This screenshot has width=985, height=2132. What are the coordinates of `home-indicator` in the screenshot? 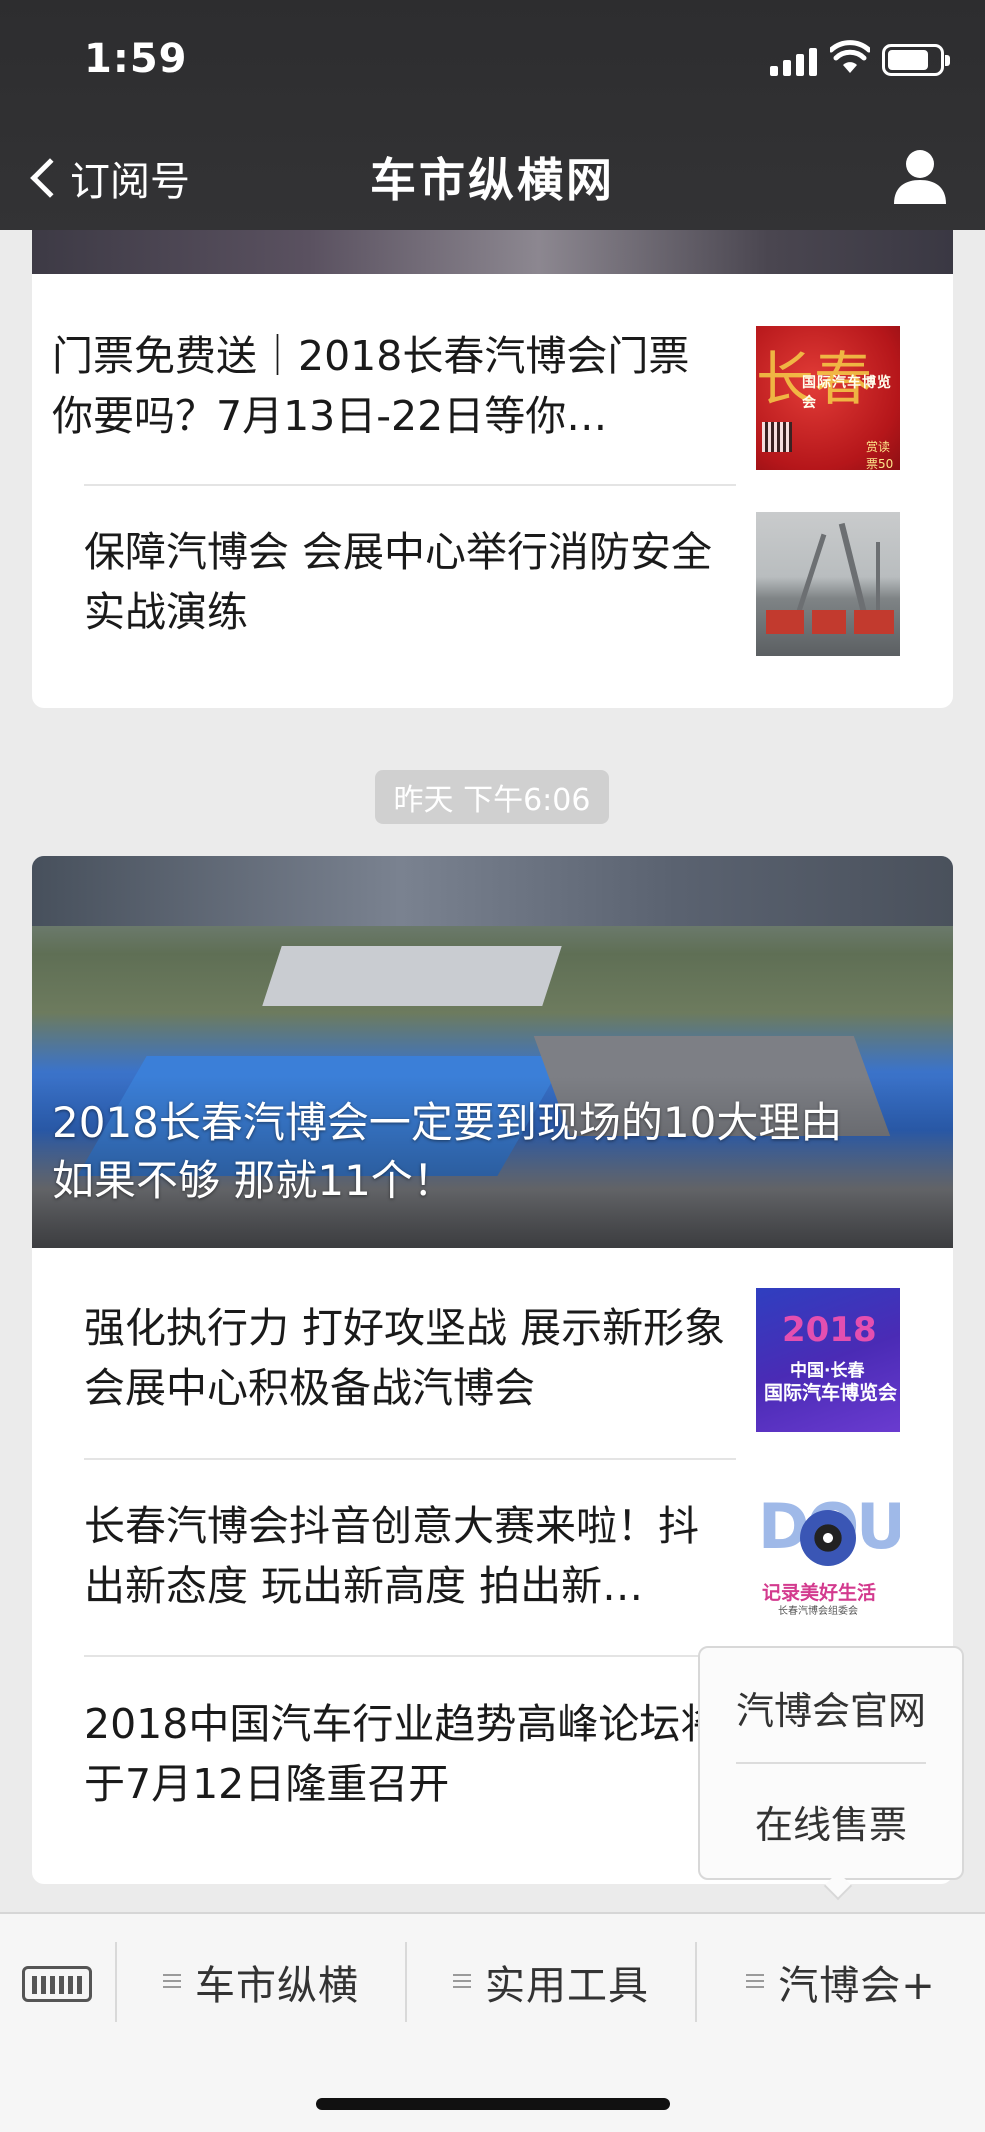 It's located at (493, 2104).